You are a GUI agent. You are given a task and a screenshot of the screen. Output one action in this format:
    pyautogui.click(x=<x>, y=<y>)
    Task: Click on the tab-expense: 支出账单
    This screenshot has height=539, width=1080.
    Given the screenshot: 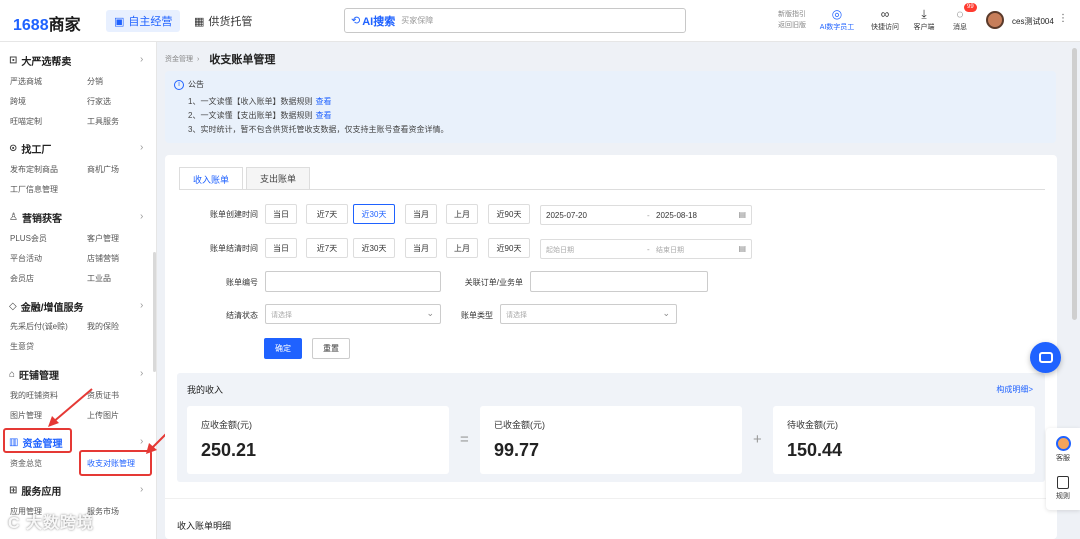 What is the action you would take?
    pyautogui.click(x=278, y=178)
    